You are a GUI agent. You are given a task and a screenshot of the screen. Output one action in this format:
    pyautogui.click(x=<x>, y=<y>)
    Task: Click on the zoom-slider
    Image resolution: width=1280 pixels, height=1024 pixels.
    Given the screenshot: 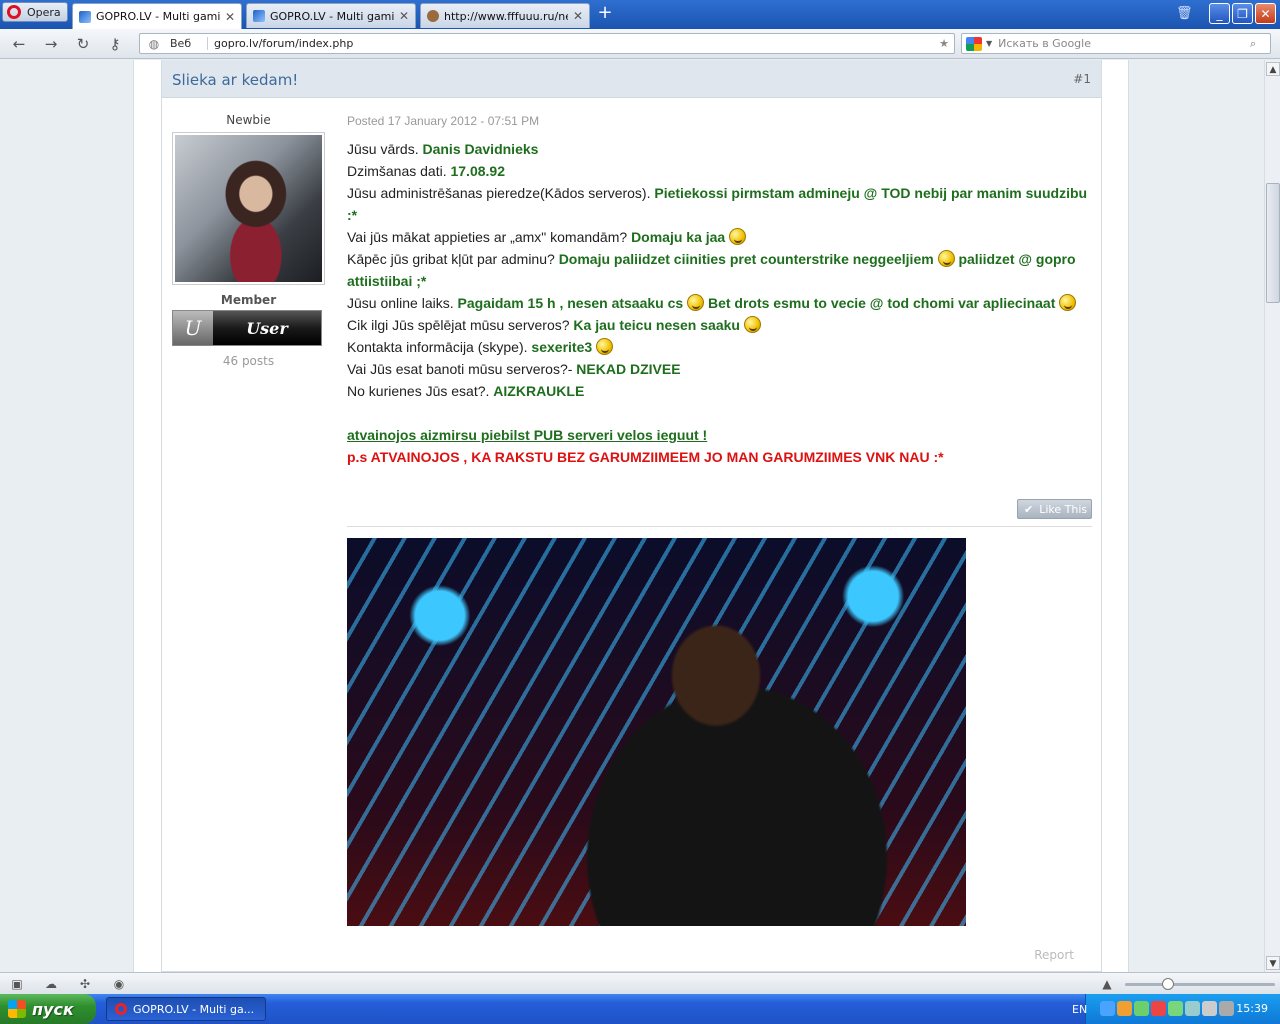 What is the action you would take?
    pyautogui.click(x=1200, y=984)
    